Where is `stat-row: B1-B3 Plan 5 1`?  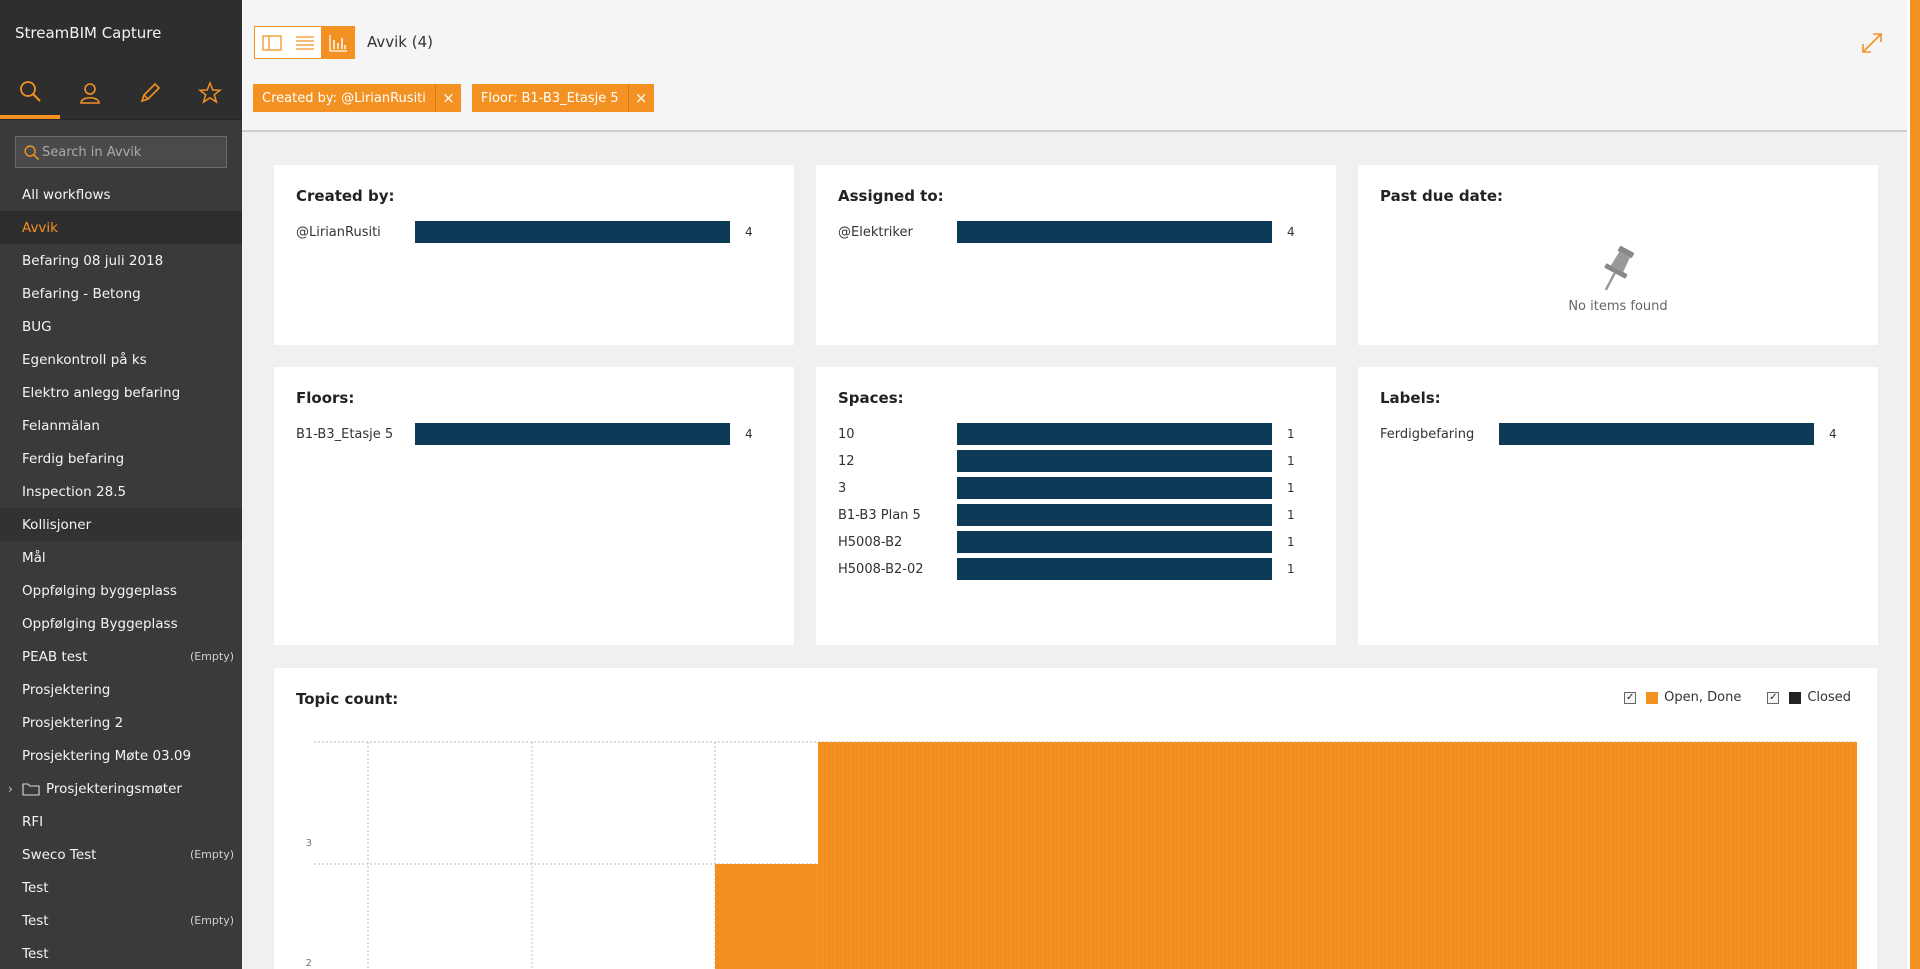 stat-row: B1-B3 Plan 5 1 is located at coordinates (1066, 515).